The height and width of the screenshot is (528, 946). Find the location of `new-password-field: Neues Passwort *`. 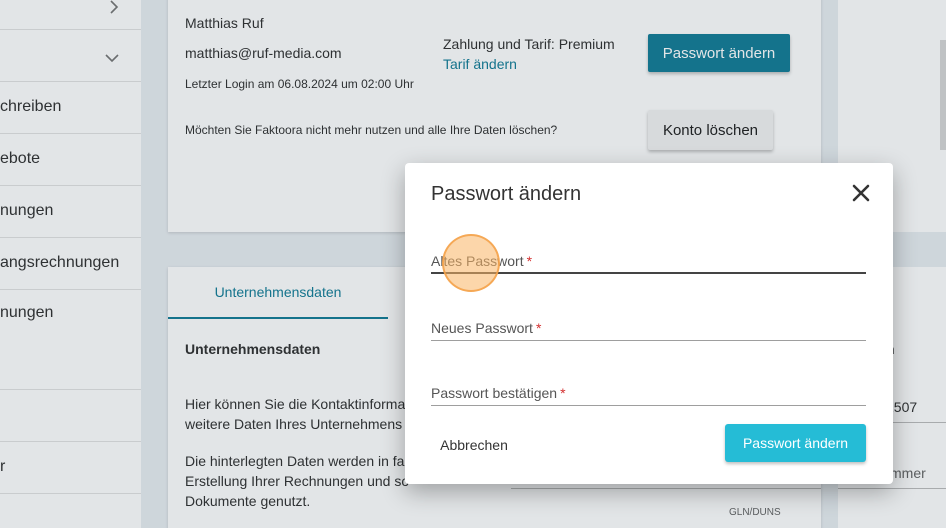

new-password-field: Neues Passwort * is located at coordinates (648, 323).